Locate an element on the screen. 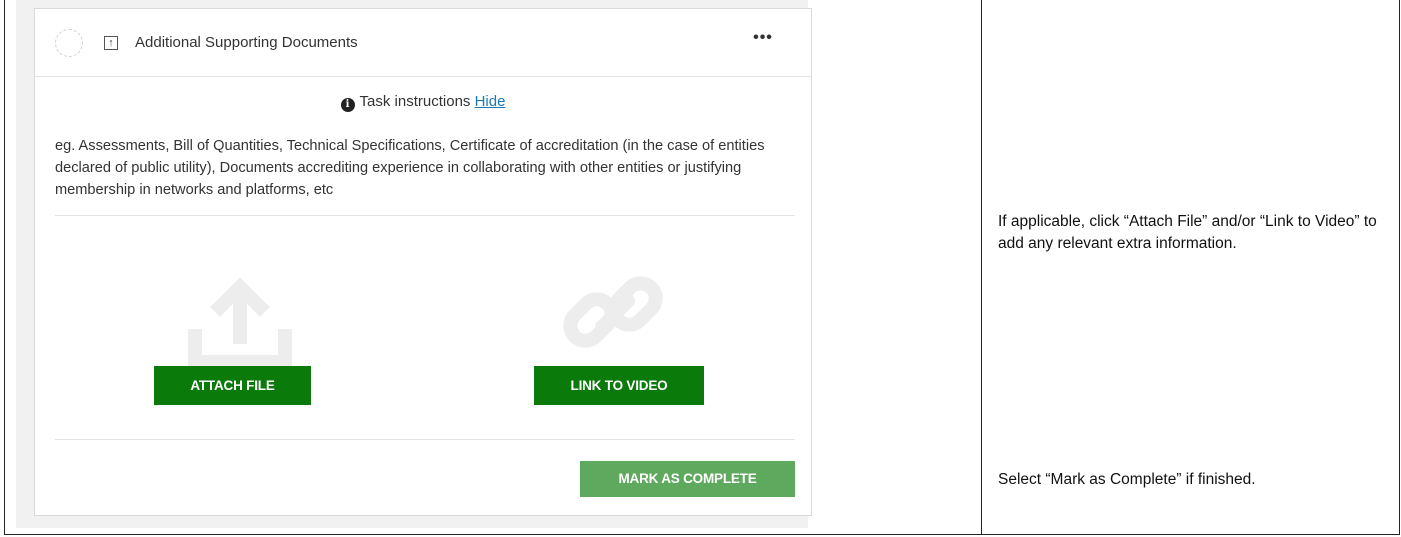  column-divider is located at coordinates (981, 267).